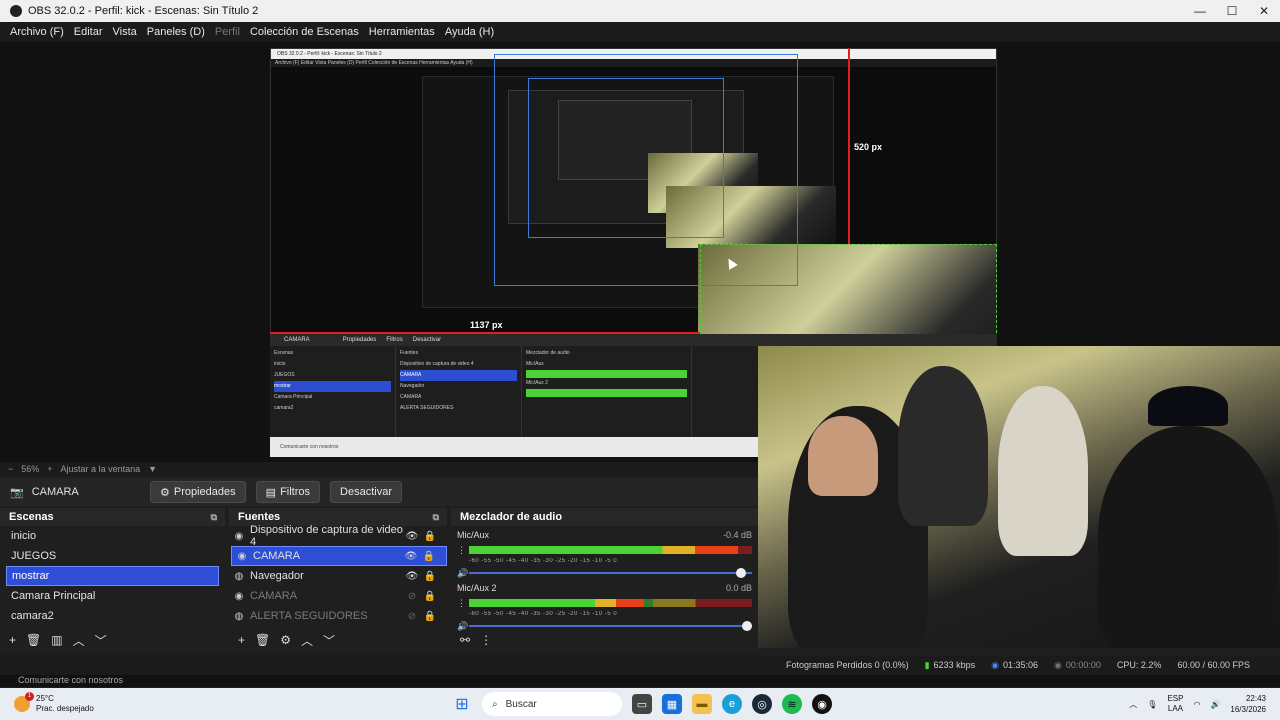 The height and width of the screenshot is (720, 1280). What do you see at coordinates (1255, 698) in the screenshot?
I see `clock-time: 22:43` at bounding box center [1255, 698].